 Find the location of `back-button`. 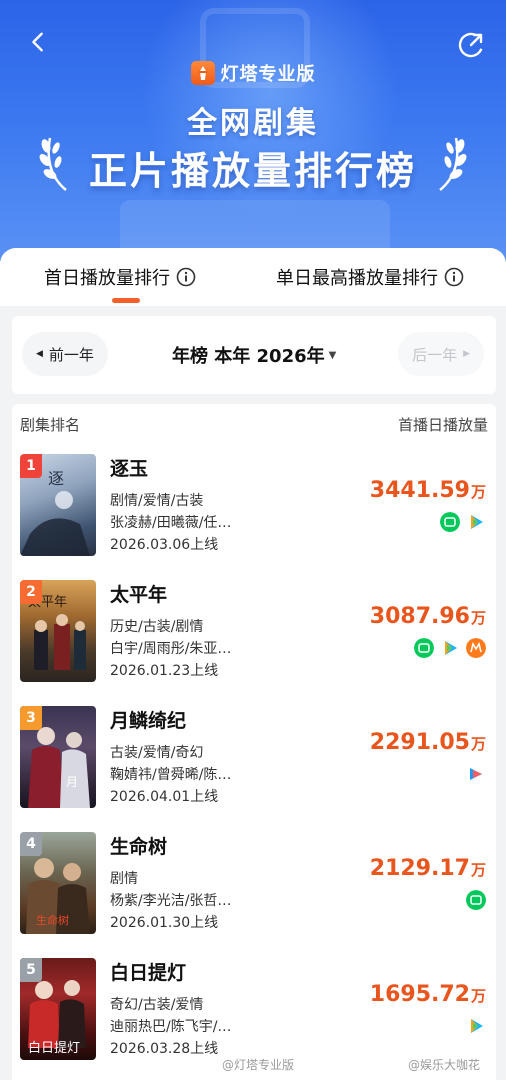

back-button is located at coordinates (38, 42).